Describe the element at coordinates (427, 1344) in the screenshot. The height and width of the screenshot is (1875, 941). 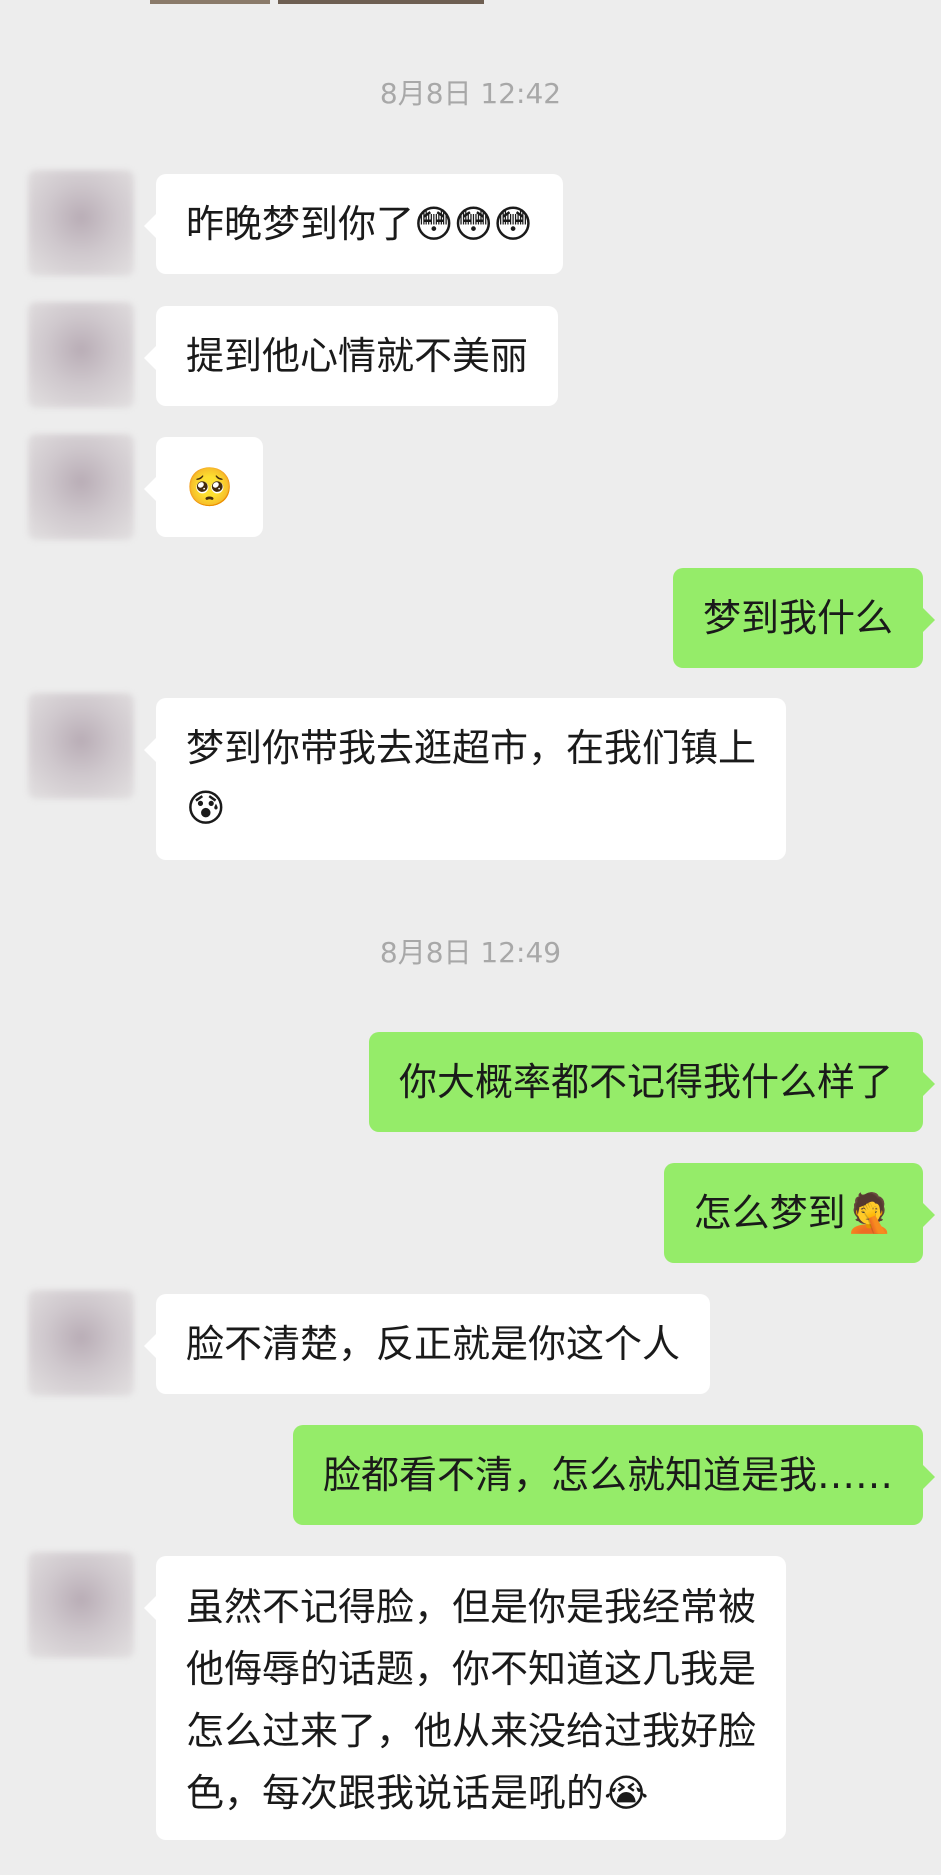
I see `incoming-message-bubble: 脸不清楚，反正就是你这个人` at that location.